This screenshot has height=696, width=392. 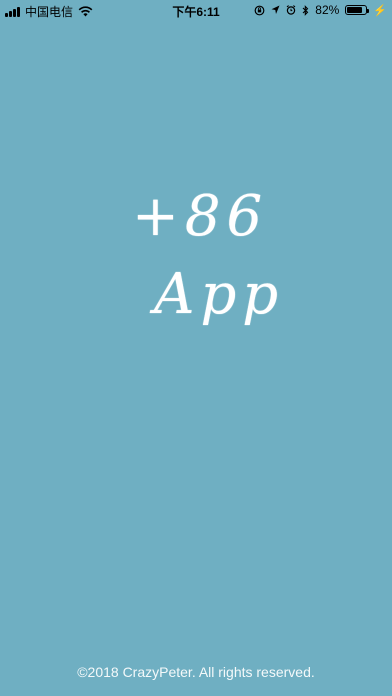 I want to click on location-icon, so click(x=275, y=9).